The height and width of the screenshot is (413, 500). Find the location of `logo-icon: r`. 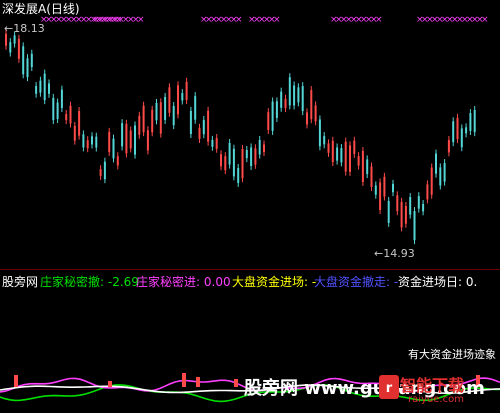

logo-icon: r is located at coordinates (389, 387).